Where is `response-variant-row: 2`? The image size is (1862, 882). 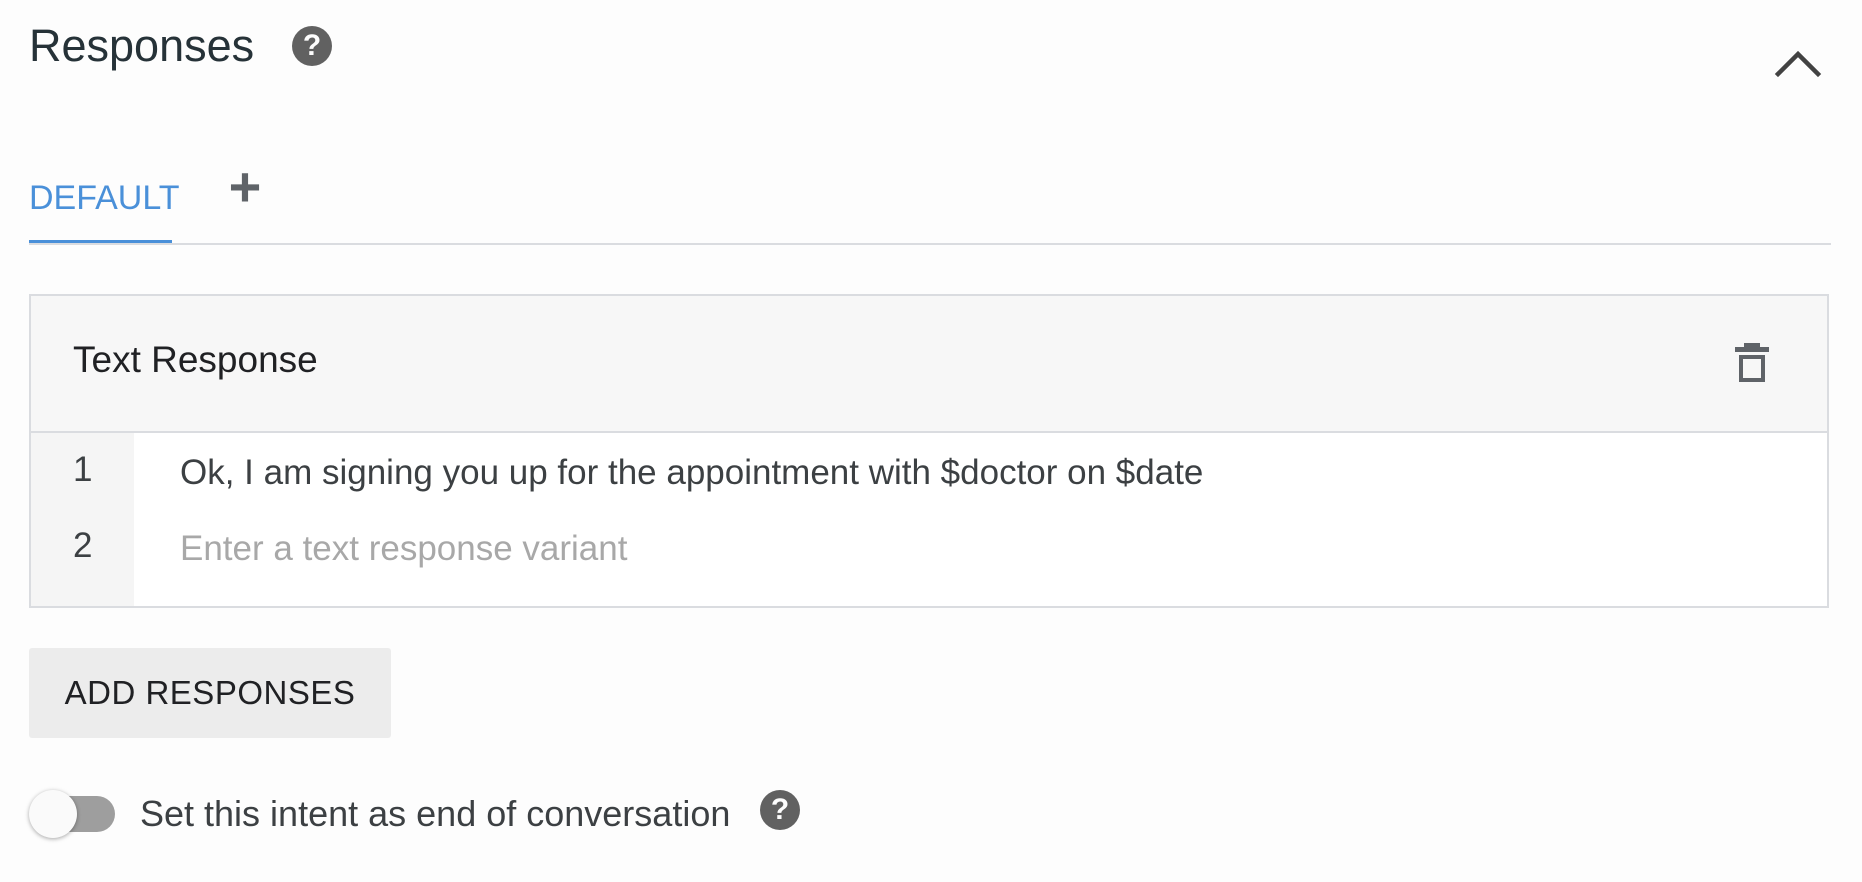 response-variant-row: 2 is located at coordinates (929, 562).